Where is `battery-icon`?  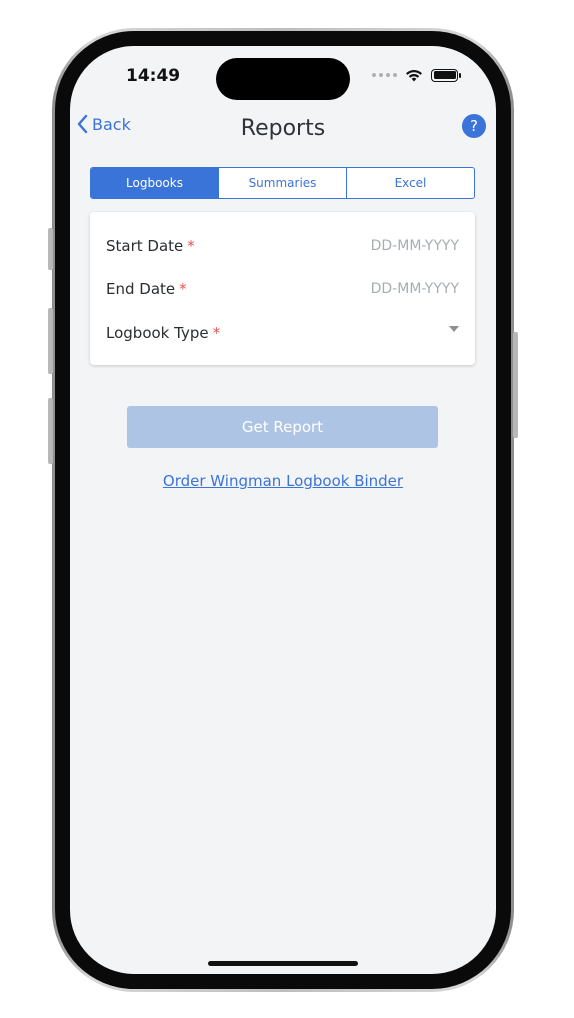 battery-icon is located at coordinates (446, 75).